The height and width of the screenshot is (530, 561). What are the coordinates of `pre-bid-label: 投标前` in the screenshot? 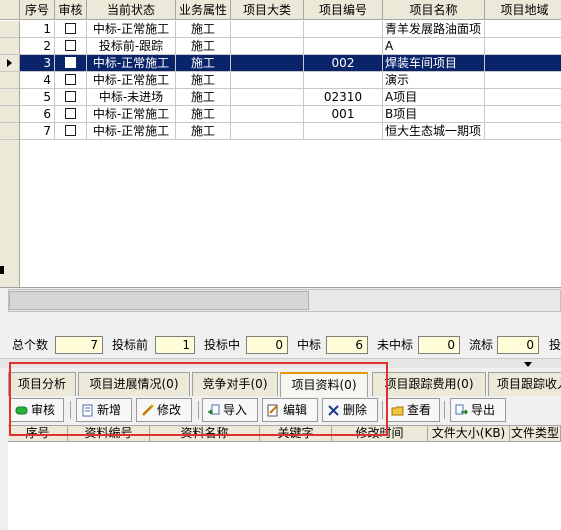 It's located at (130, 345).